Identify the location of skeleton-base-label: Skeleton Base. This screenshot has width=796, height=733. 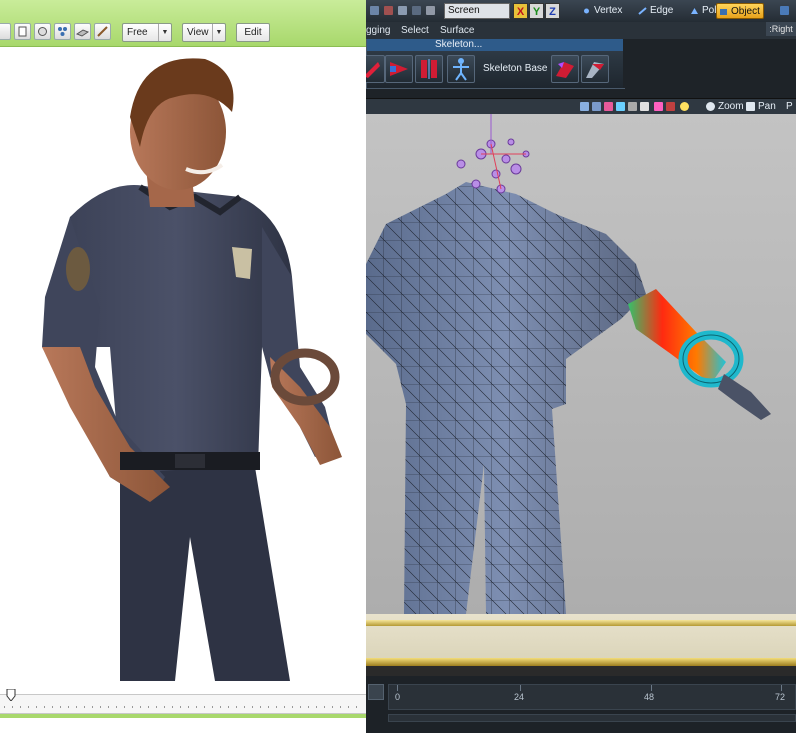
(515, 68).